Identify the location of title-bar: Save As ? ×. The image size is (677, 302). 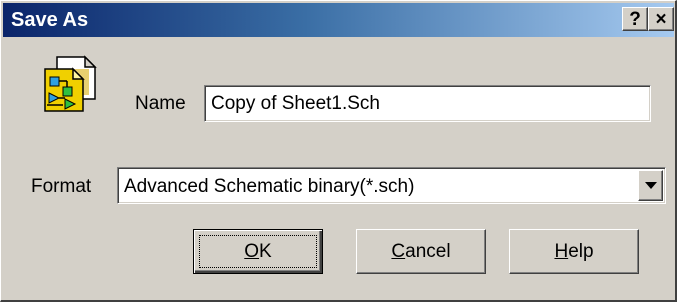
(338, 20).